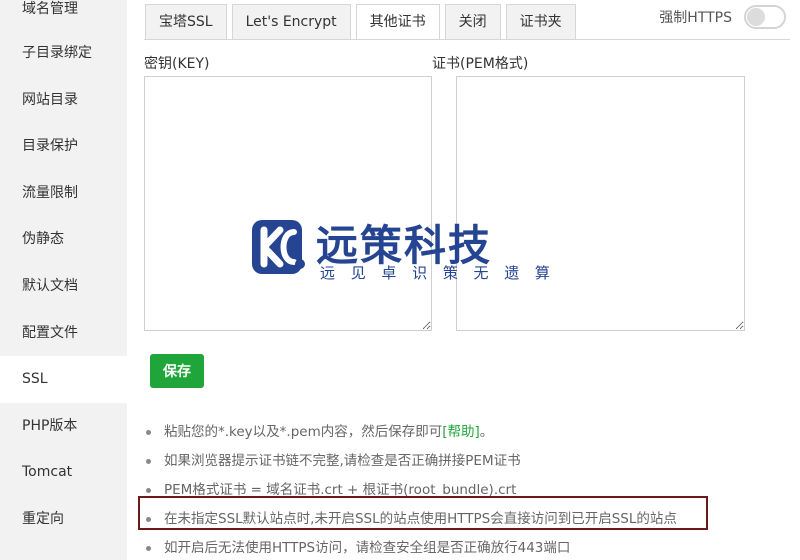  I want to click on sidebar-item-rewrite: 伪静态, so click(63, 239).